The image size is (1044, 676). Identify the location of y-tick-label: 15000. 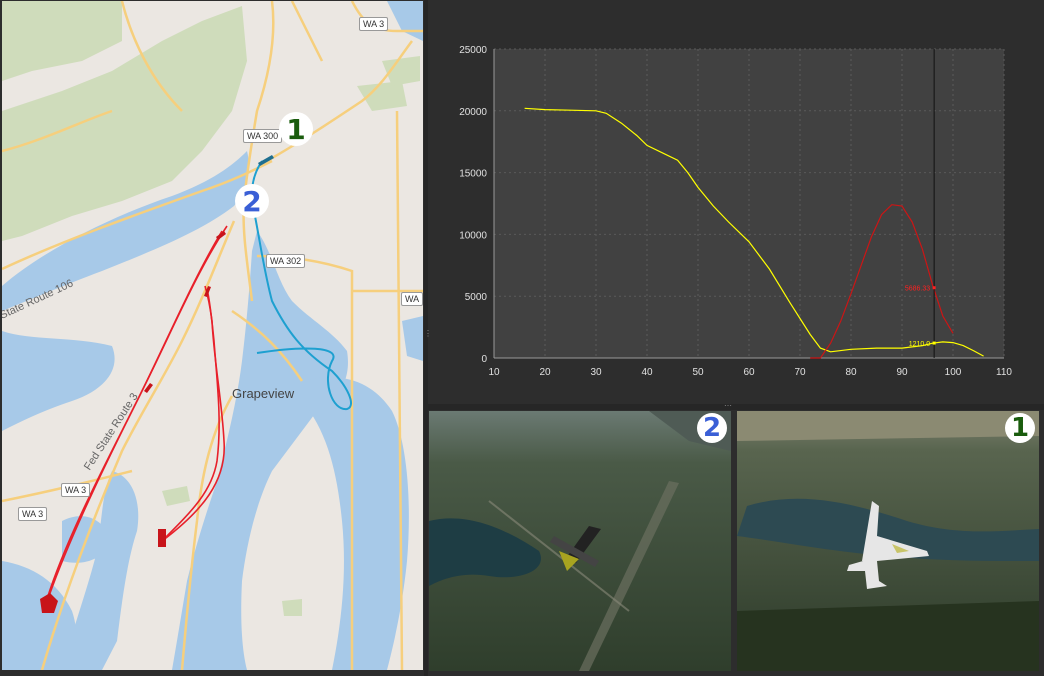
(473, 174).